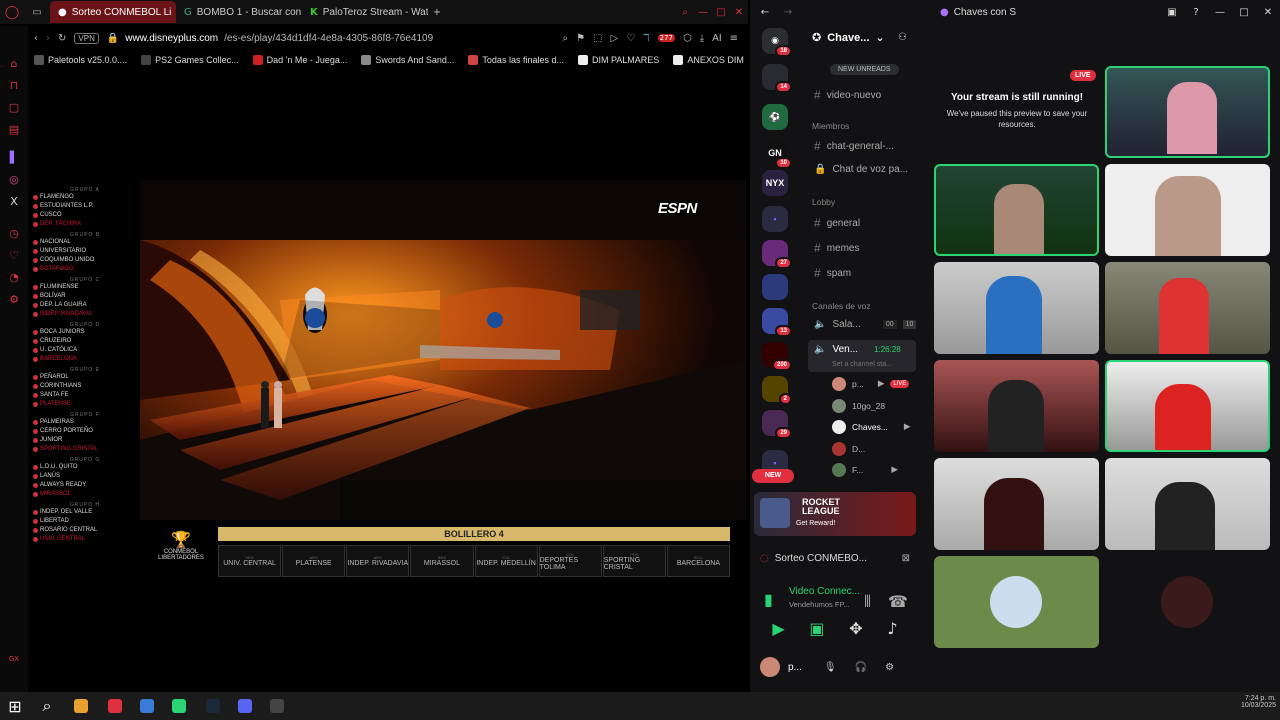  I want to click on server-item: 2, so click(777, 390).